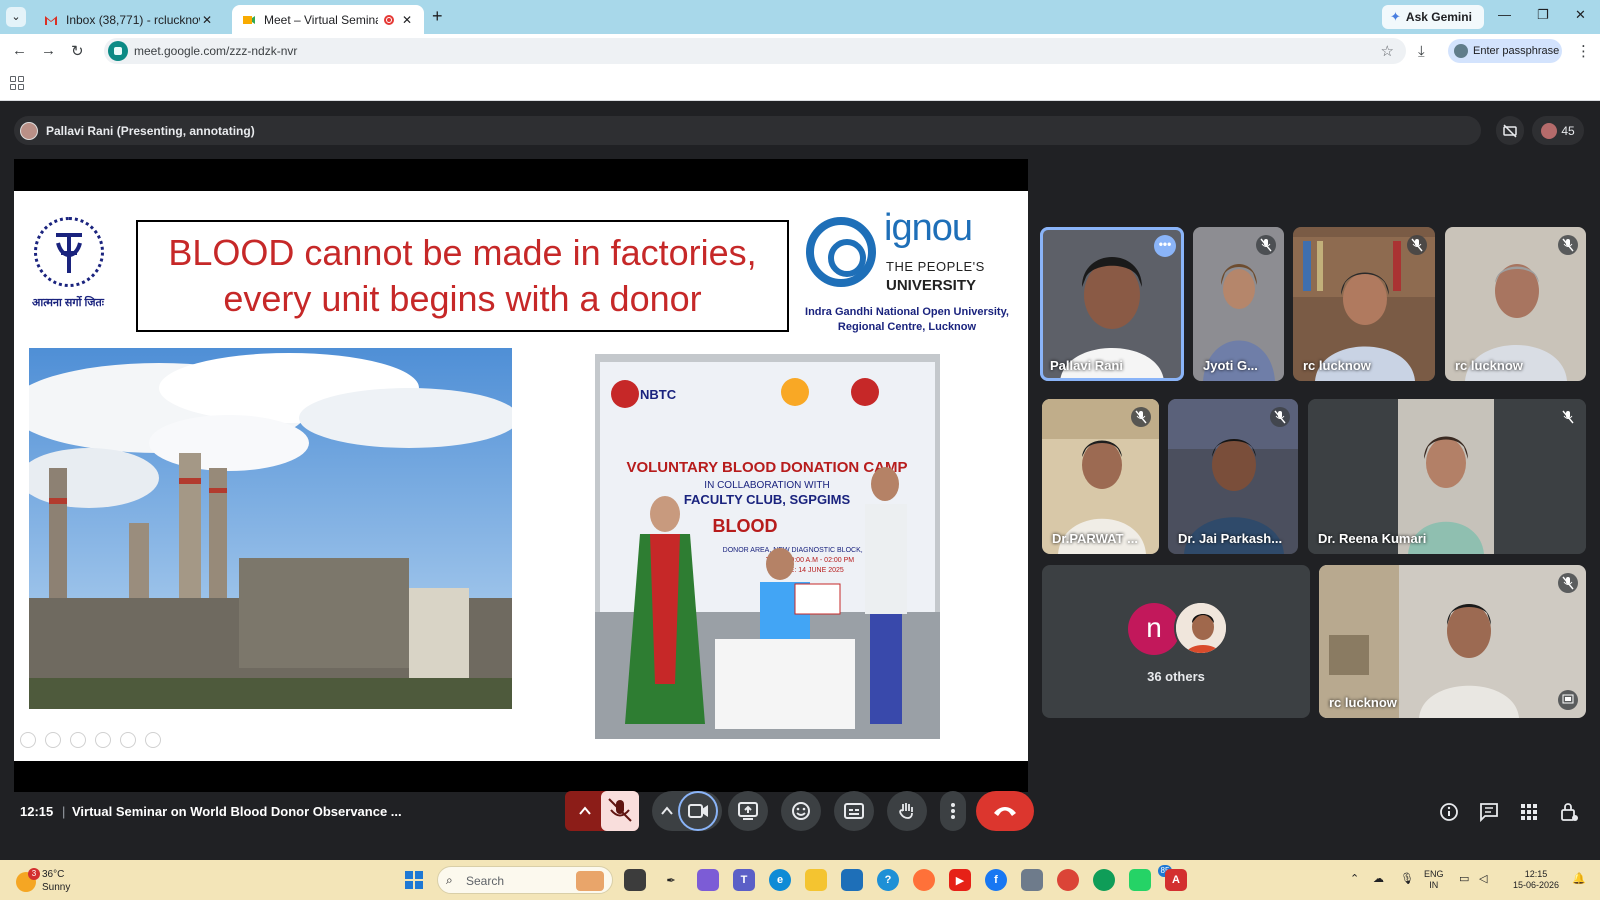 The width and height of the screenshot is (1600, 900). Describe the element at coordinates (1417, 245) in the screenshot. I see `muted-mic-icon` at that location.